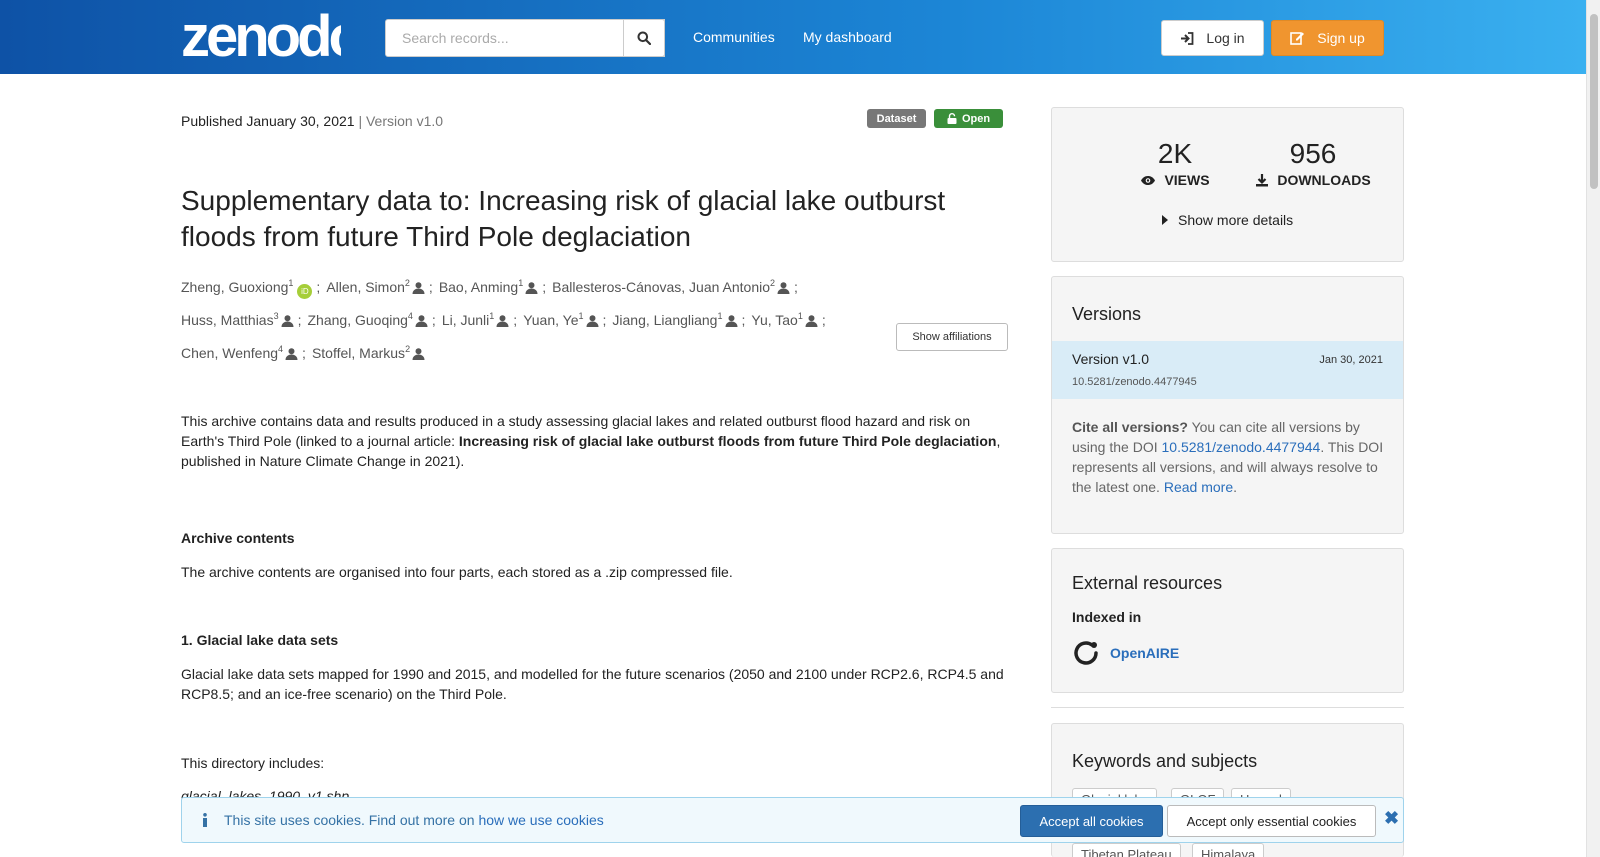  Describe the element at coordinates (1313, 163) in the screenshot. I see `downloads-stat: 956 DOWNLOADS` at that location.